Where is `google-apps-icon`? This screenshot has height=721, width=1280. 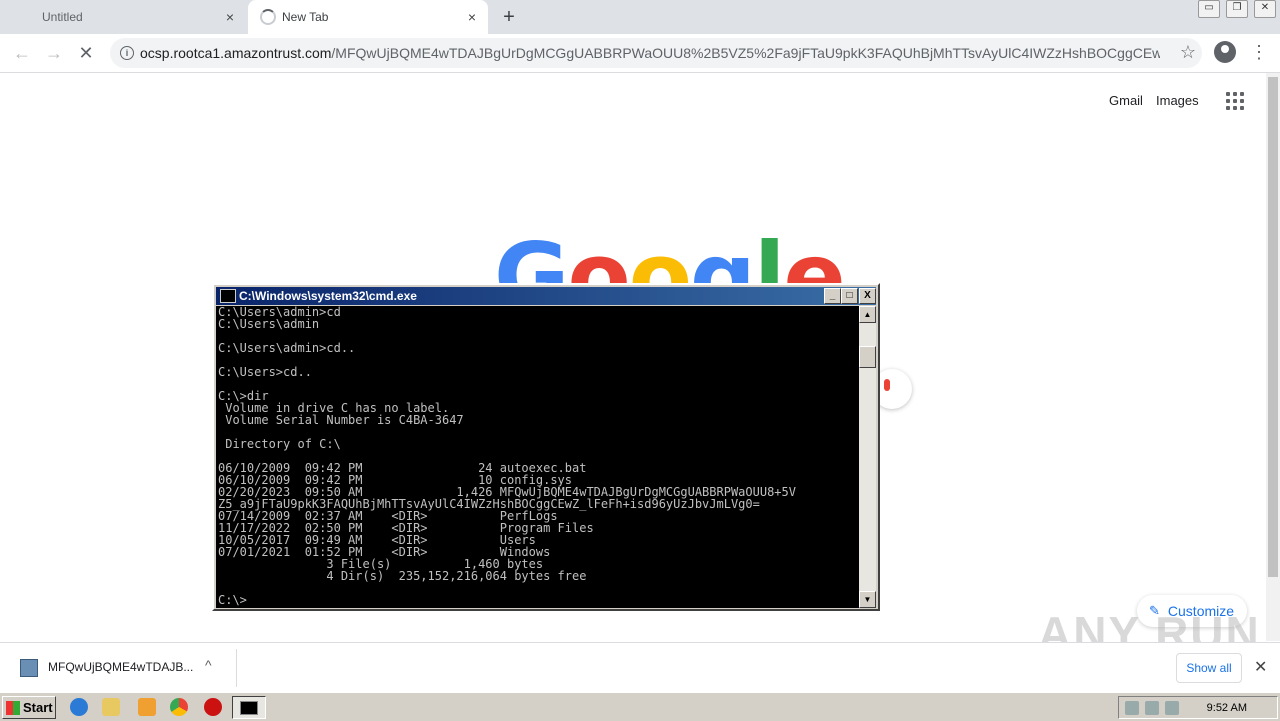
google-apps-icon is located at coordinates (1235, 101).